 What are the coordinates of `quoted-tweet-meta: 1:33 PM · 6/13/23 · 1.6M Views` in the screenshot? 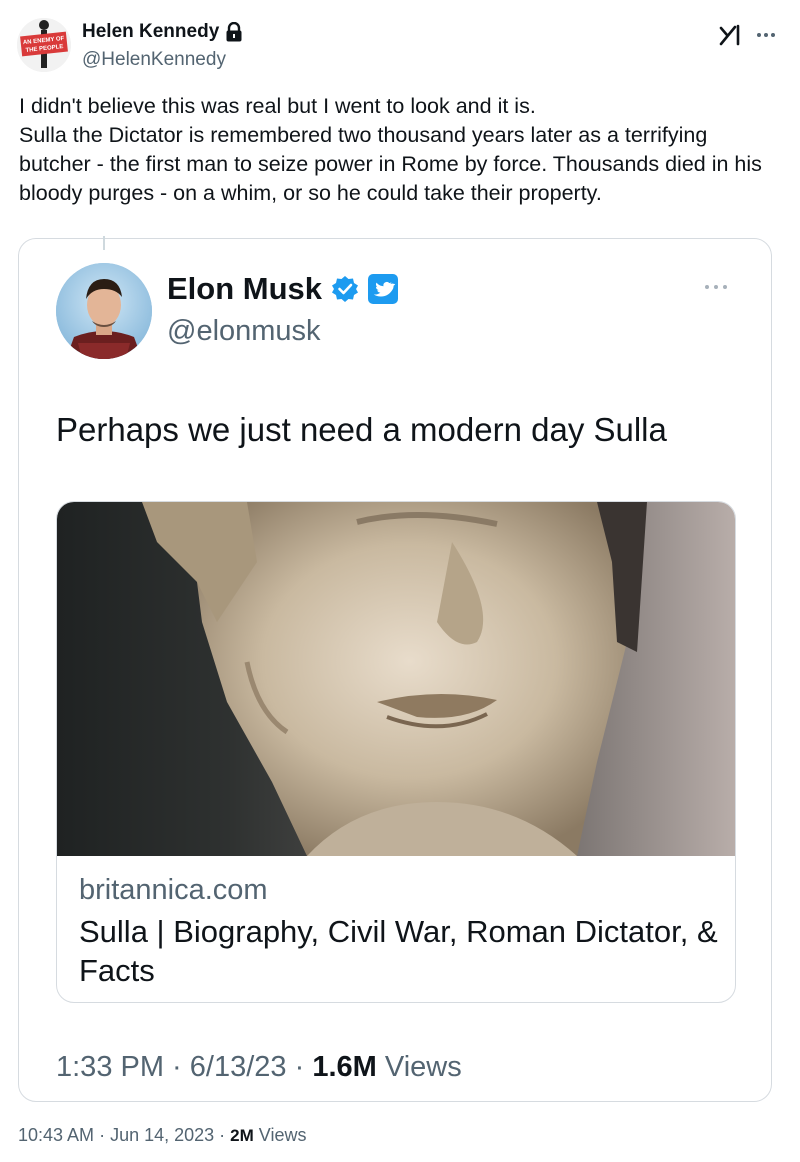 It's located at (259, 1067).